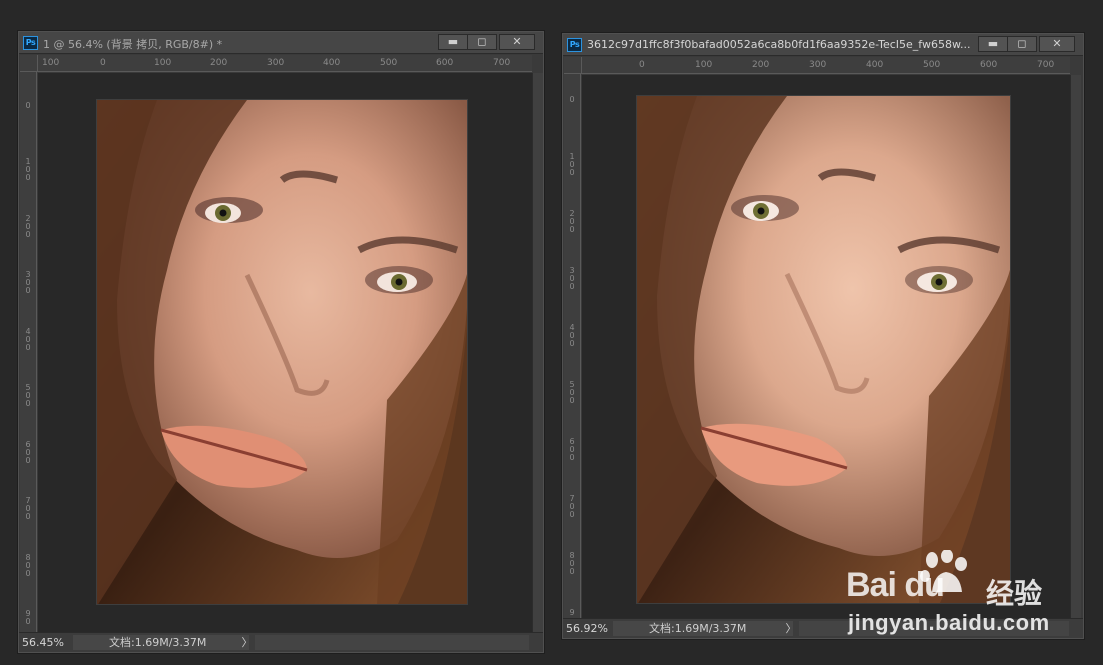 This screenshot has width=1103, height=665. I want to click on window-title: 1 @ 56.4% (背景 拷贝, RGB/8#) *, so click(133, 44).